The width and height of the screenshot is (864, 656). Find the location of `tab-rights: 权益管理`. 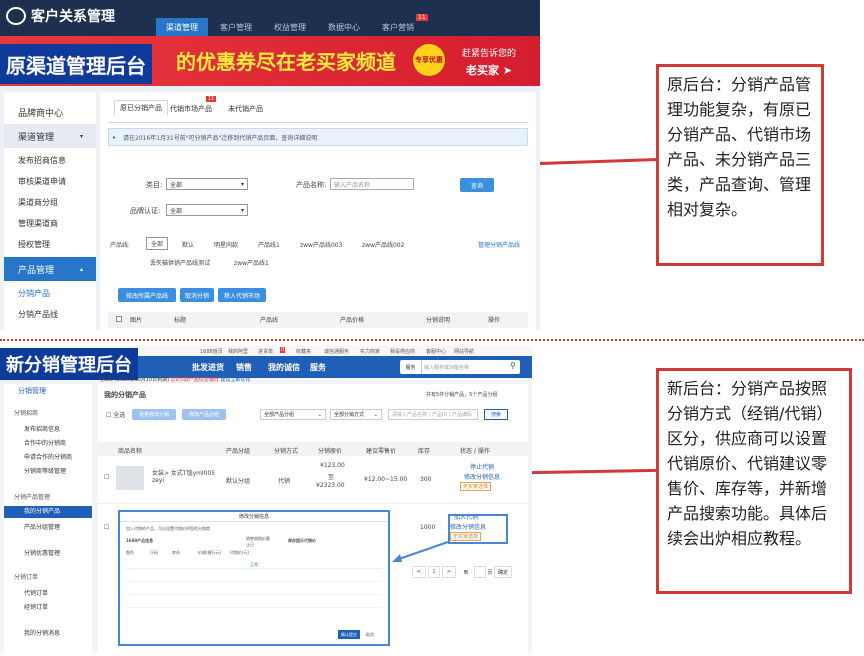

tab-rights: 权益管理 is located at coordinates (290, 27).